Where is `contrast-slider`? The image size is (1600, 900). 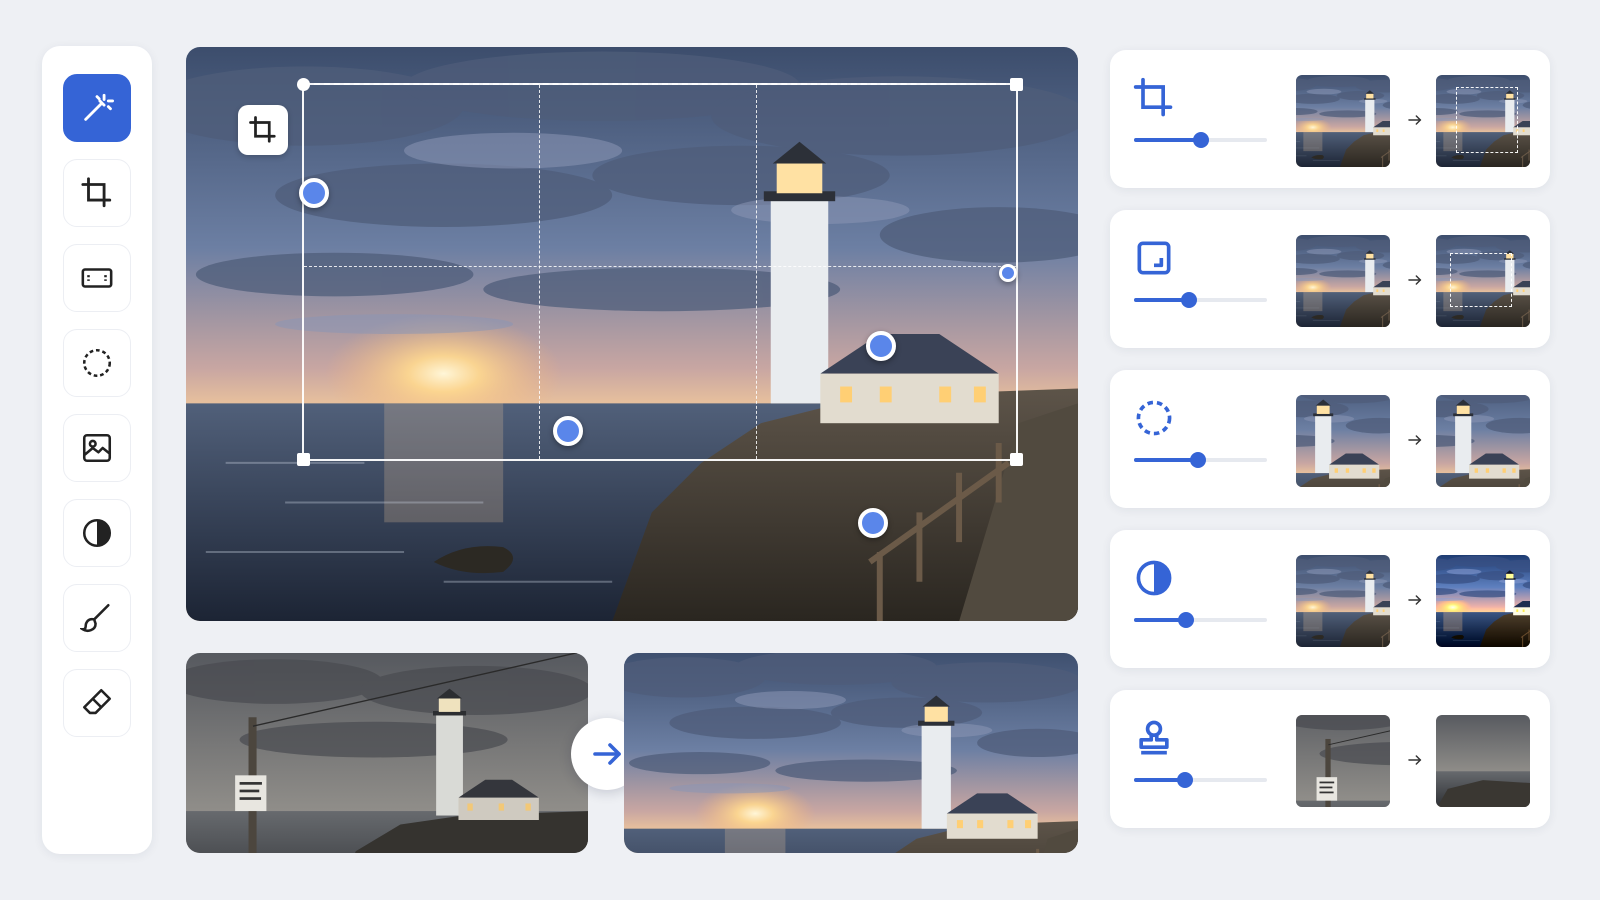 contrast-slider is located at coordinates (1200, 620).